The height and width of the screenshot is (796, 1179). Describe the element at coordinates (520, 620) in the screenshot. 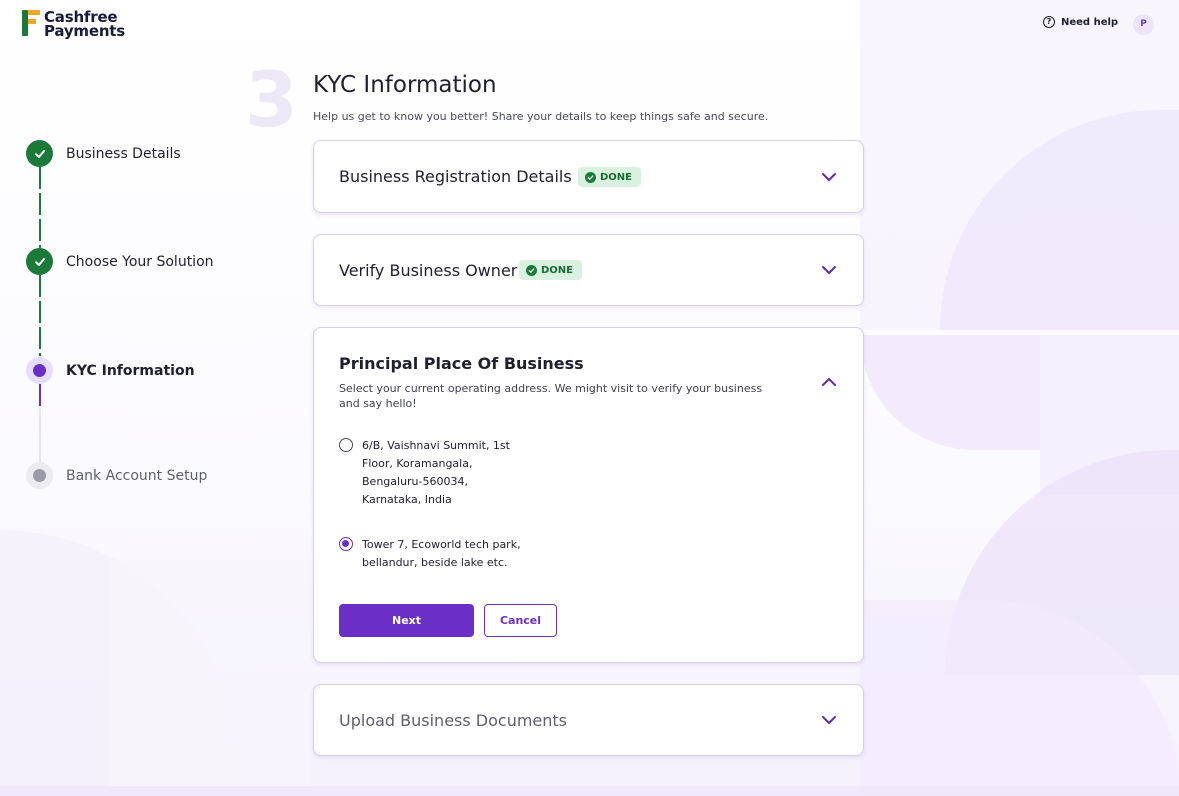

I see `cancel-button: Cancel` at that location.